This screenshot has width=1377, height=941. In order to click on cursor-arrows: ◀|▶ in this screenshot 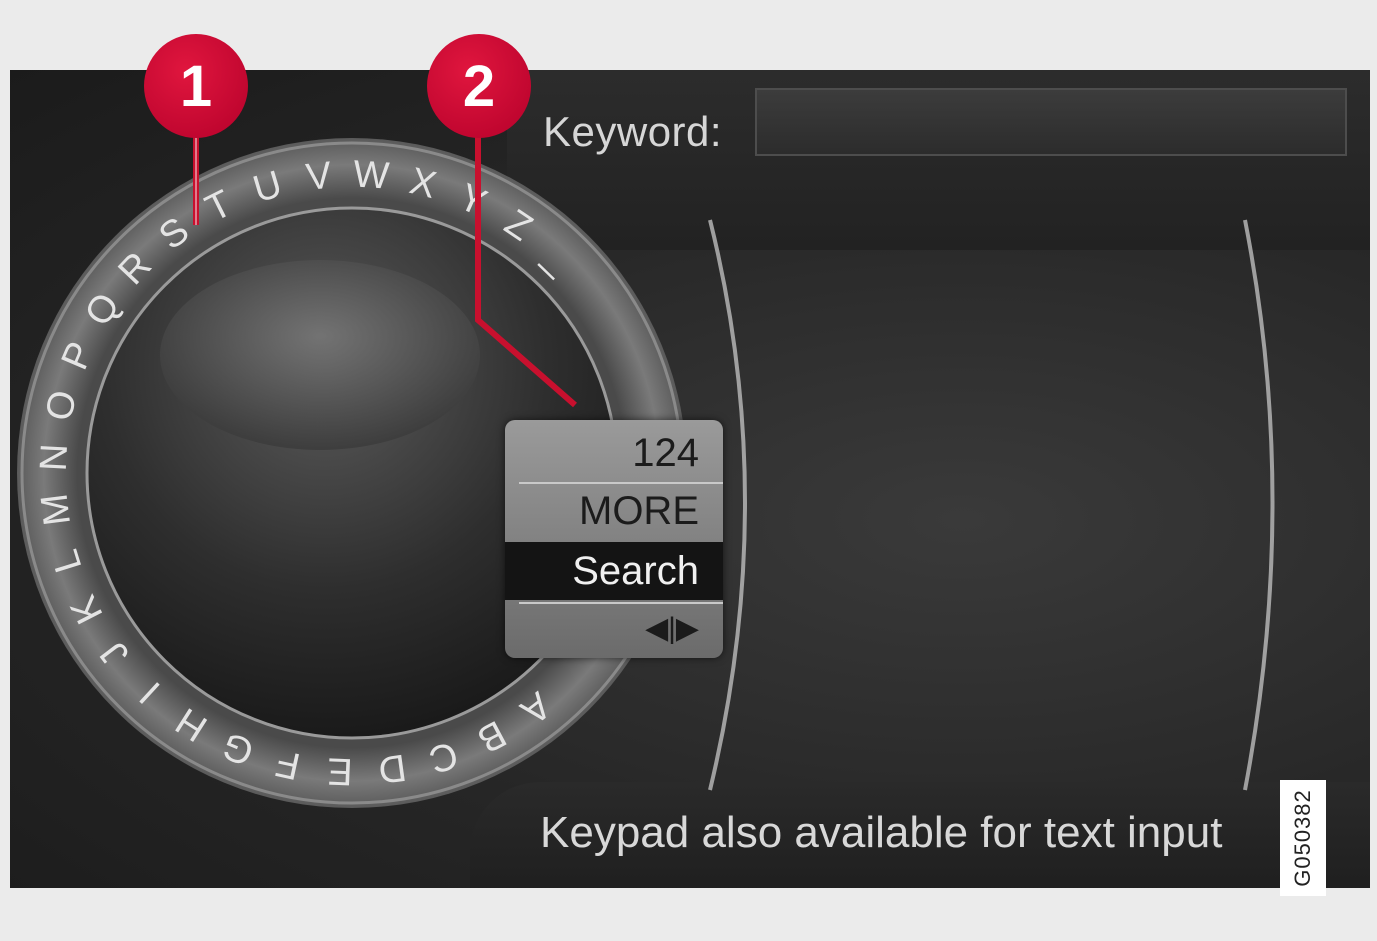, I will do `click(614, 629)`.